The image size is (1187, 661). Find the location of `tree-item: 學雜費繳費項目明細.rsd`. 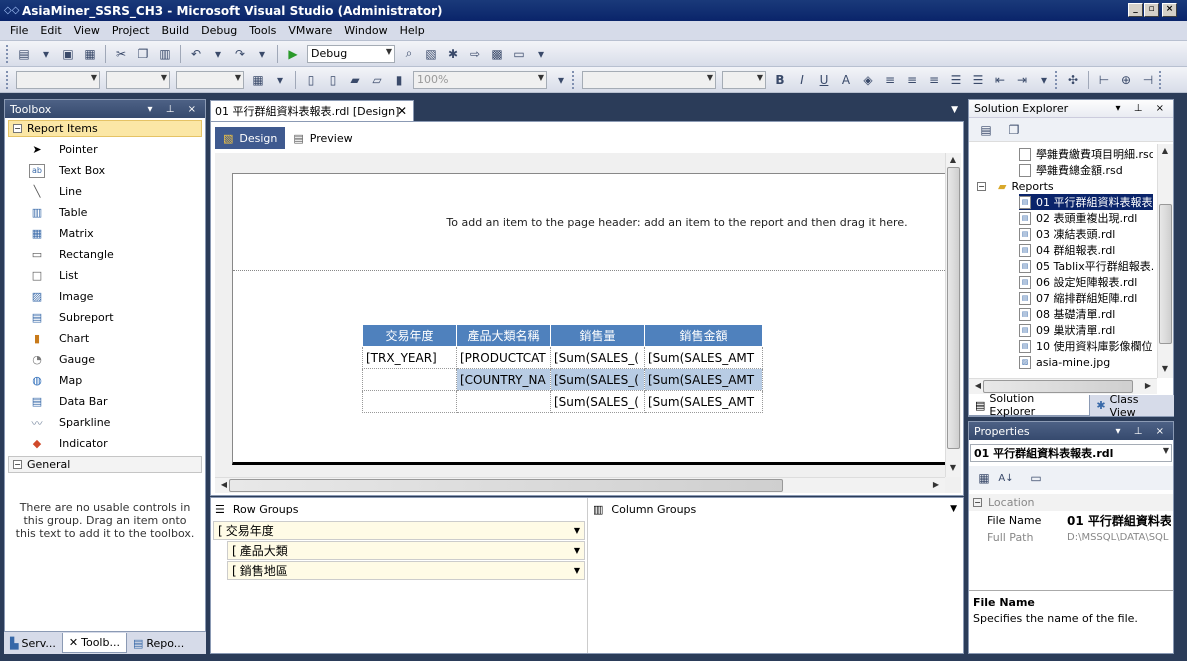

tree-item: 學雜費繳費項目明細.rsd is located at coordinates (1086, 154).